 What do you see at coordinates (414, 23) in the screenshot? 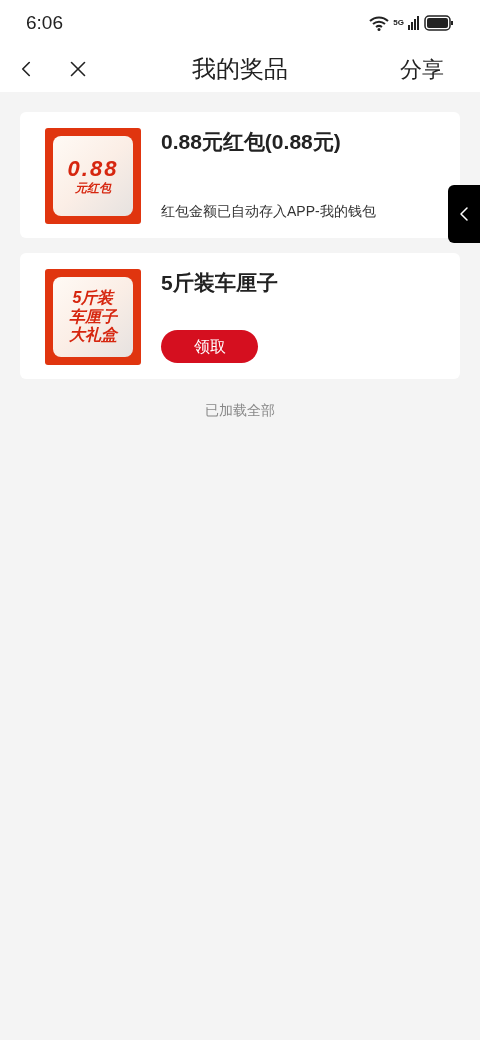
I see `signal-icon` at bounding box center [414, 23].